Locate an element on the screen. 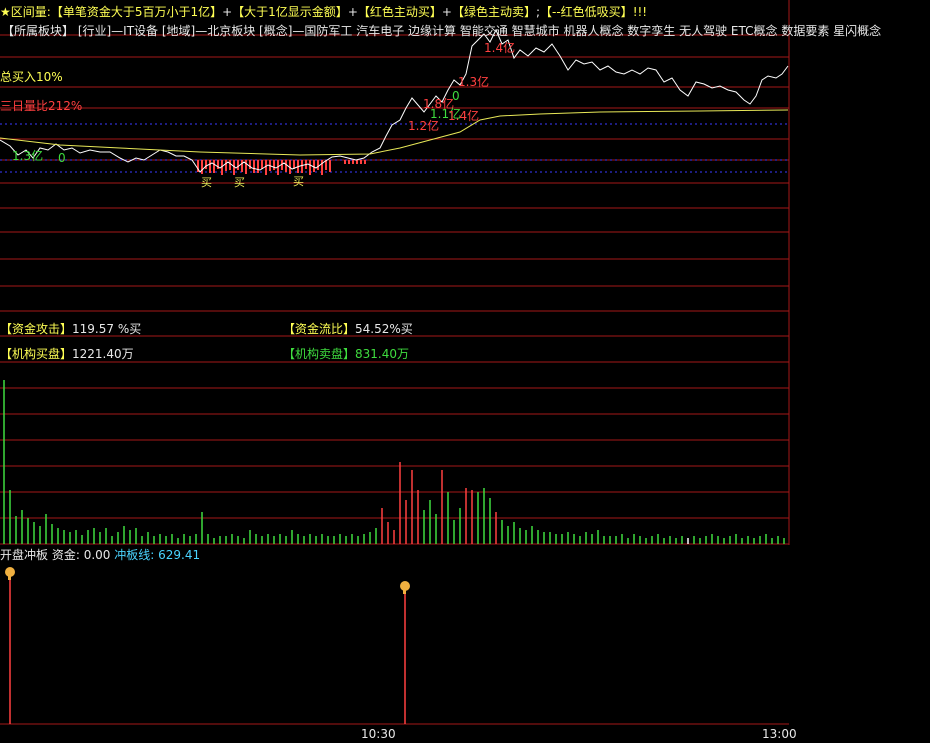 The image size is (930, 743). bottom-panel-header: 开盘冲板 资金: 0.00 冲板线: 629.41 is located at coordinates (100, 554).